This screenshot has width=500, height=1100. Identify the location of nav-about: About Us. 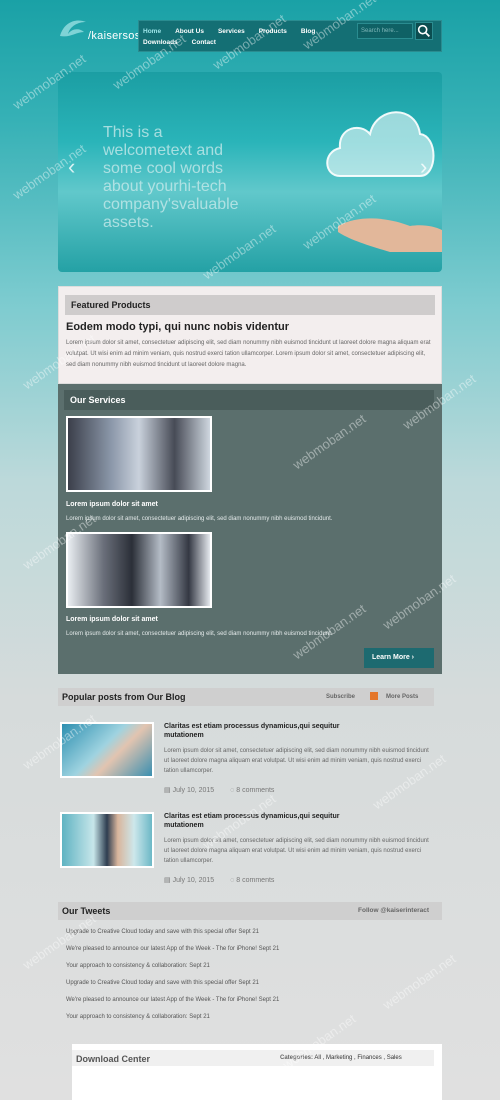
(189, 31).